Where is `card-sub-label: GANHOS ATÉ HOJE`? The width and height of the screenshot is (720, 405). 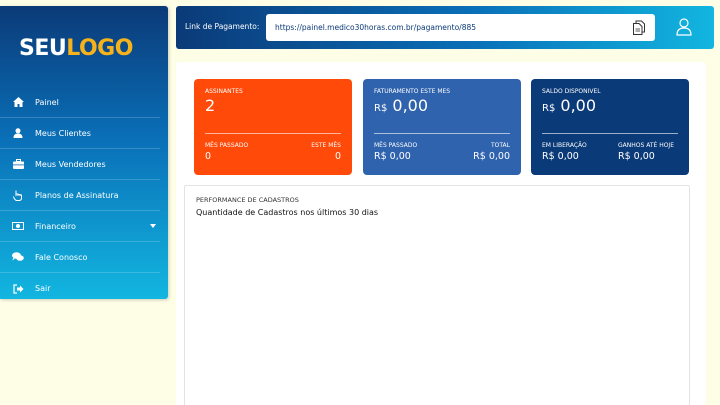 card-sub-label: GANHOS ATÉ HOJE is located at coordinates (646, 145).